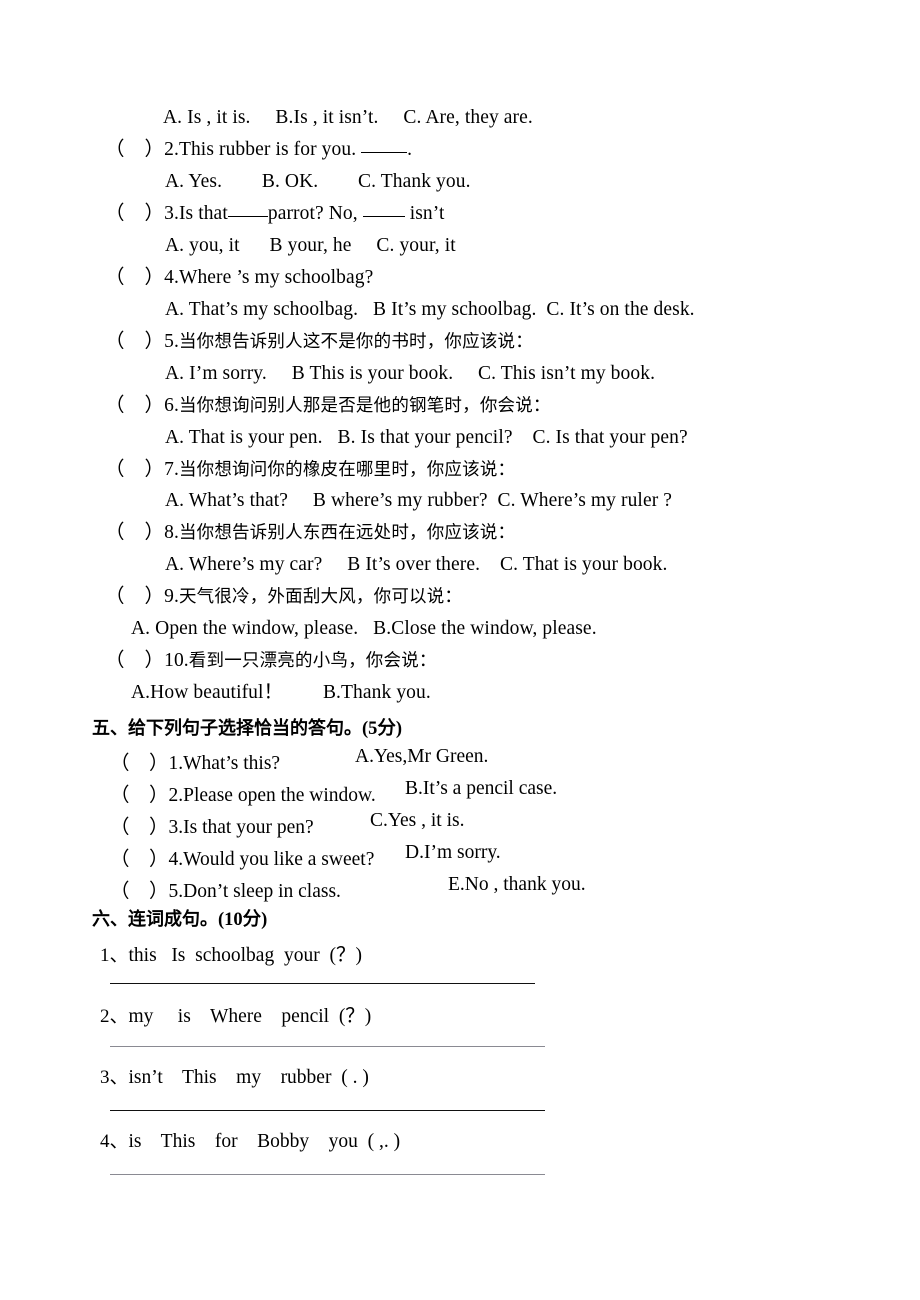 The height and width of the screenshot is (1300, 920). I want to click on question-number: 6., so click(171, 405).